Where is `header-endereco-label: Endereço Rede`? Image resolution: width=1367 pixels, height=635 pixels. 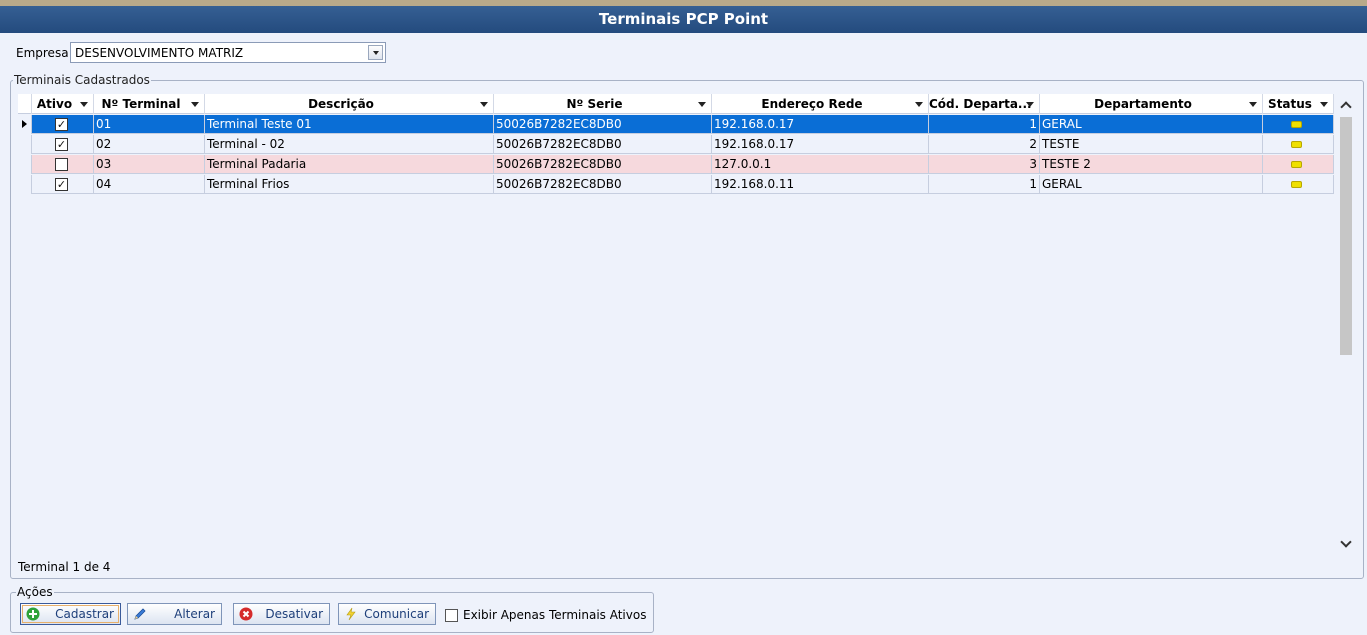
header-endereco-label: Endereço Rede is located at coordinates (812, 104).